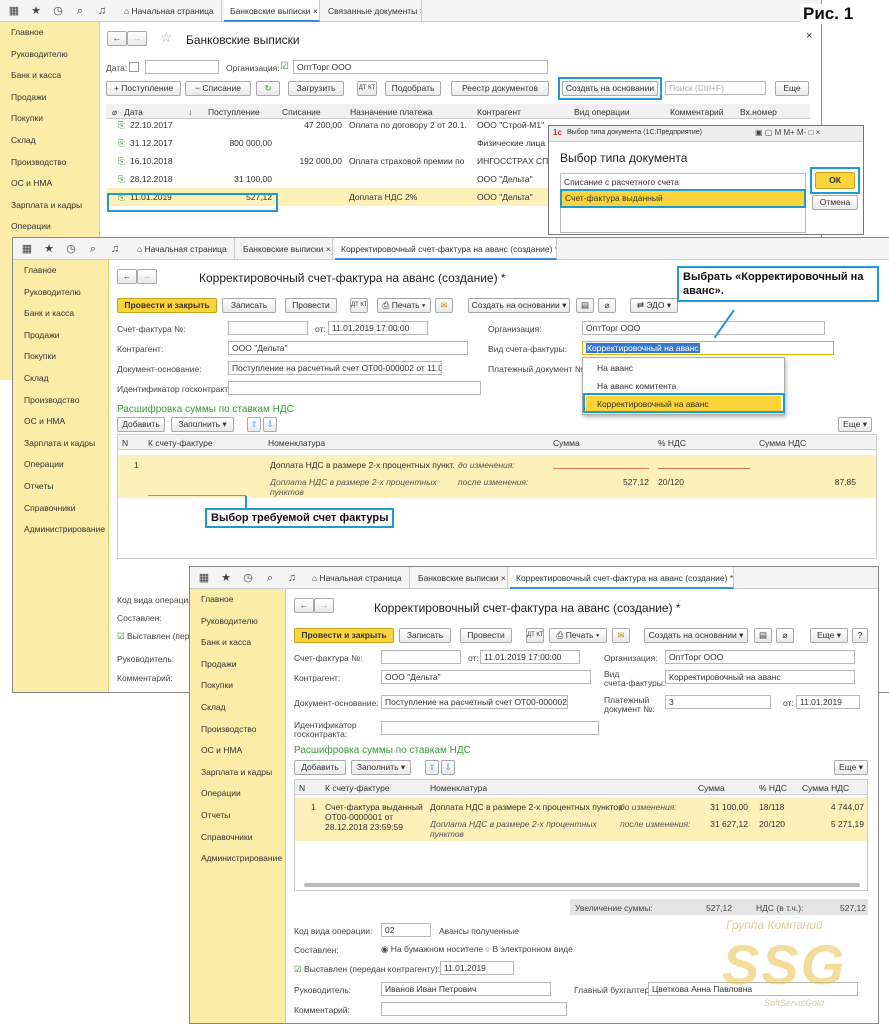 The image size is (889, 1024). I want to click on select-button: Подобрать, so click(413, 88).